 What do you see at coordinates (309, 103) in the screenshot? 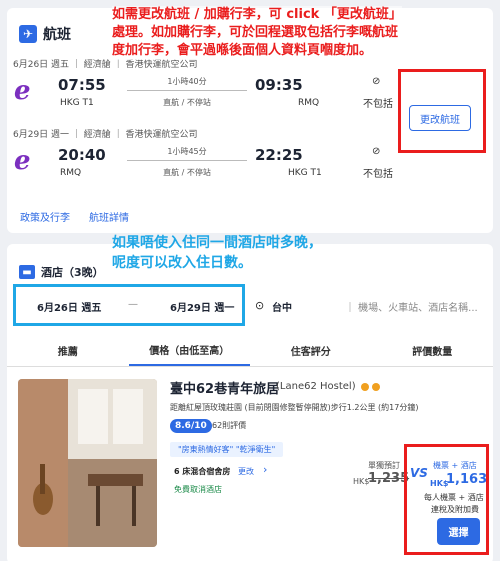
I see `leg1-arrive-airport: RMQ` at bounding box center [309, 103].